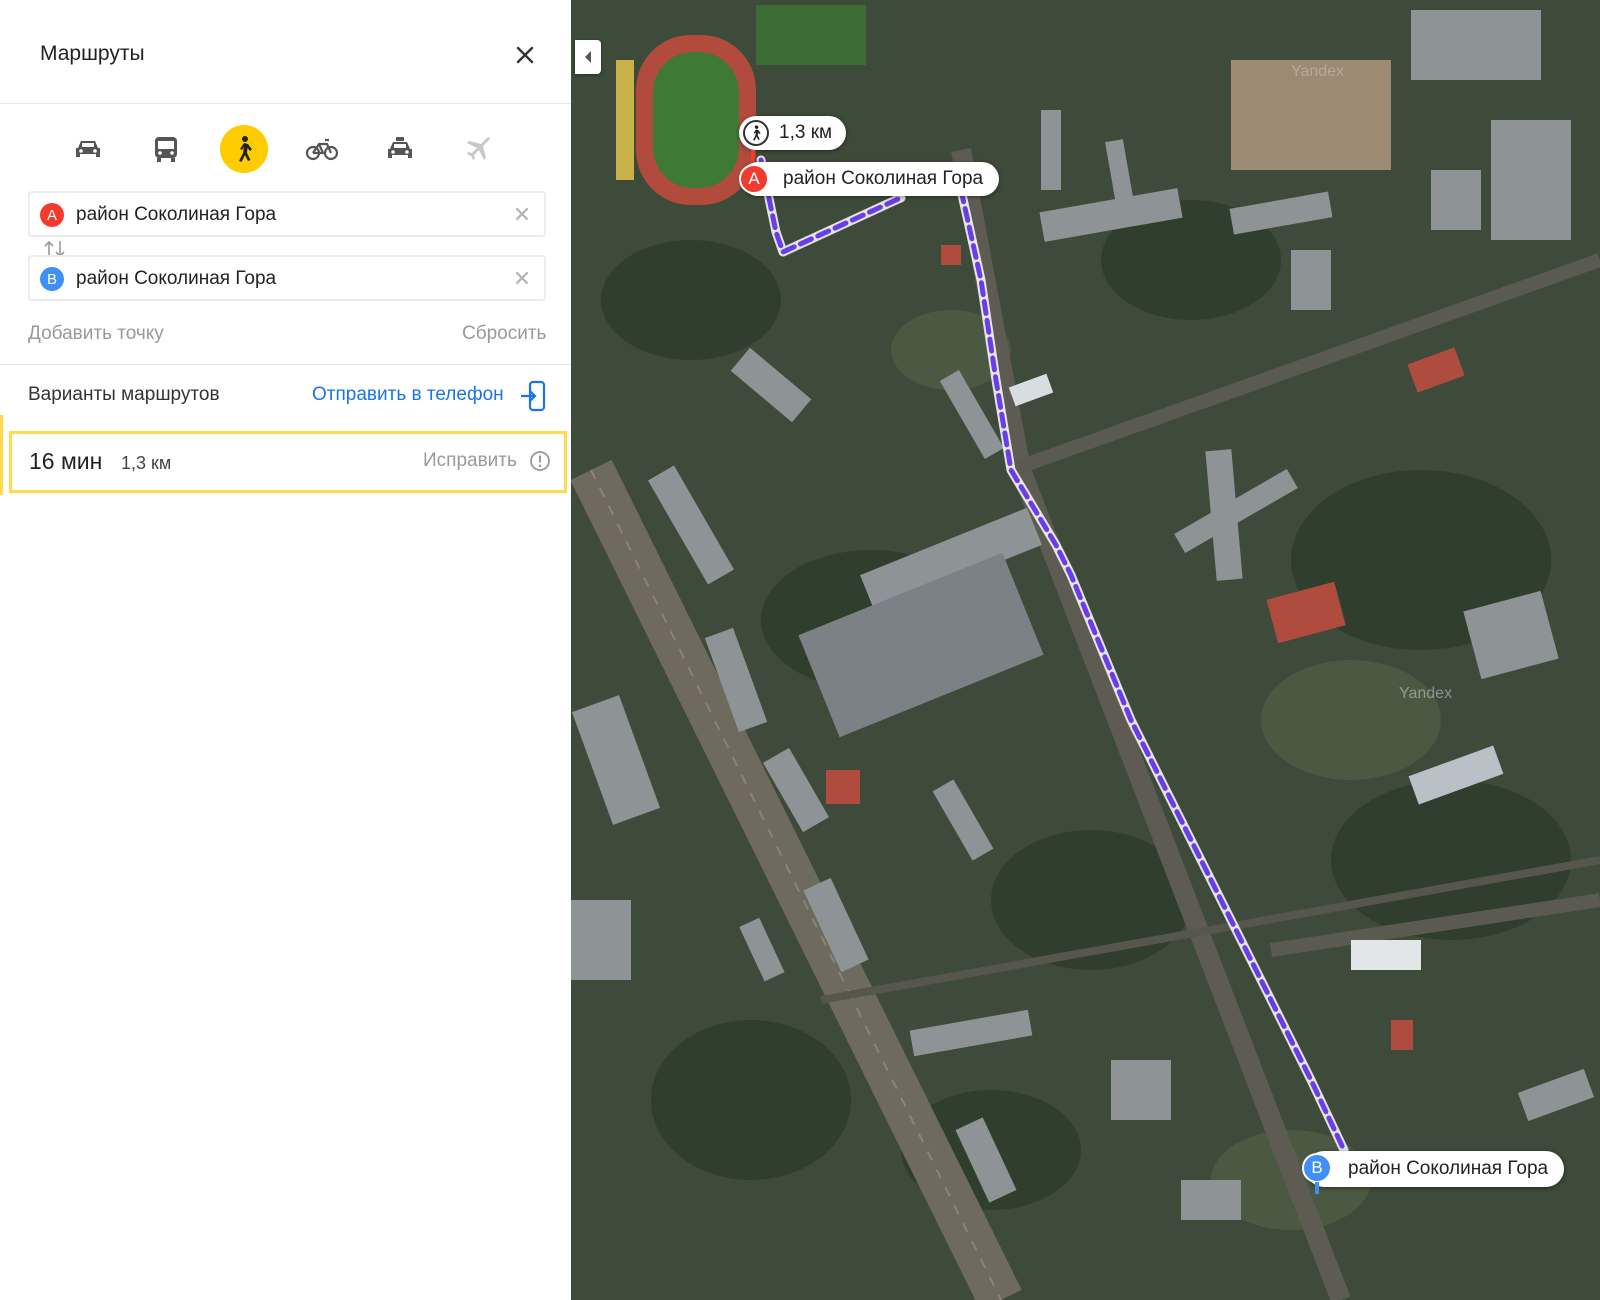 The height and width of the screenshot is (1300, 1600). Describe the element at coordinates (285, 364) in the screenshot. I see `divider` at that location.